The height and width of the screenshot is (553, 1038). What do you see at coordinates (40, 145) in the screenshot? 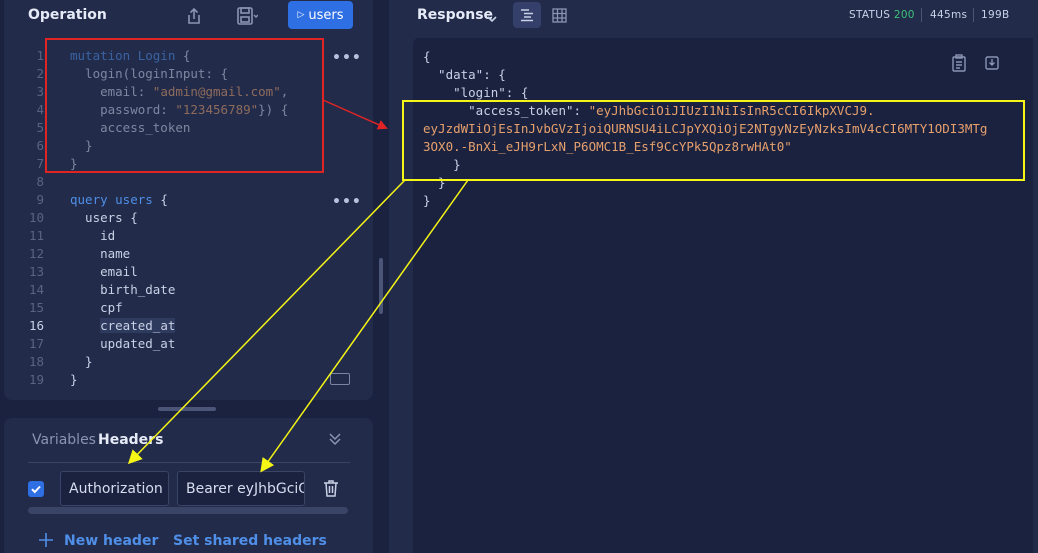
I see `line-number: 6` at bounding box center [40, 145].